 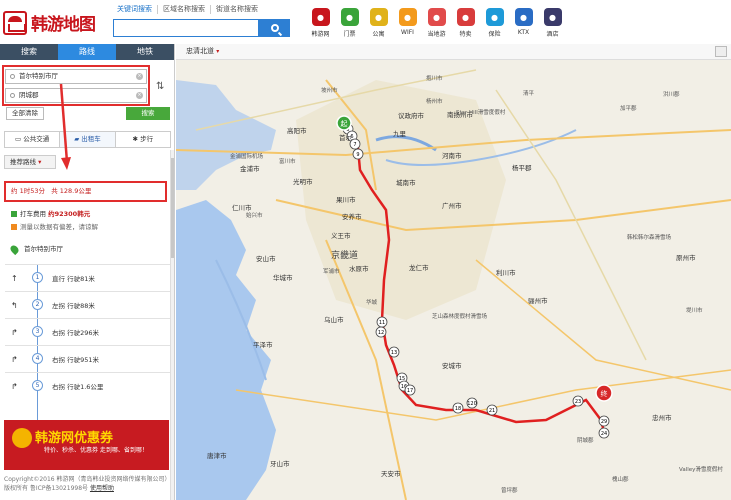 What do you see at coordinates (37, 304) in the screenshot?
I see `step-number: 2` at bounding box center [37, 304].